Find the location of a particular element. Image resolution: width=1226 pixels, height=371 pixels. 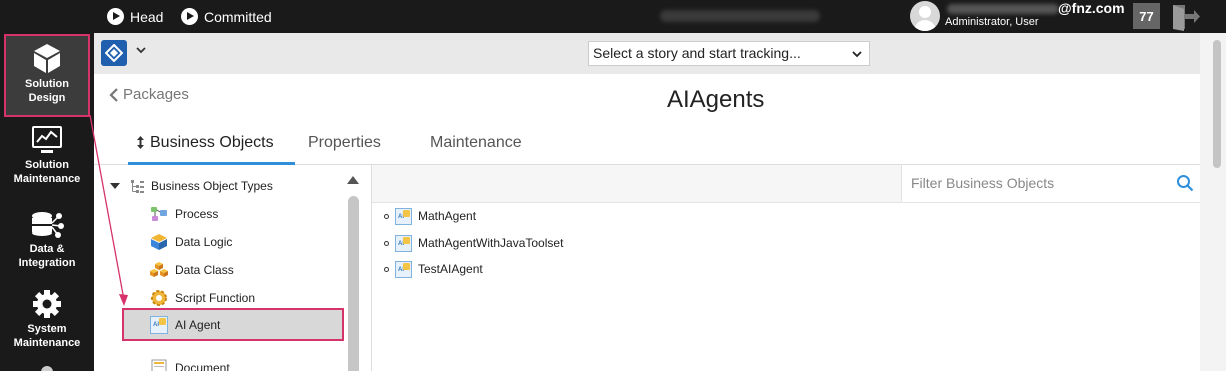

list-item: TestAIAgent is located at coordinates (433, 269).